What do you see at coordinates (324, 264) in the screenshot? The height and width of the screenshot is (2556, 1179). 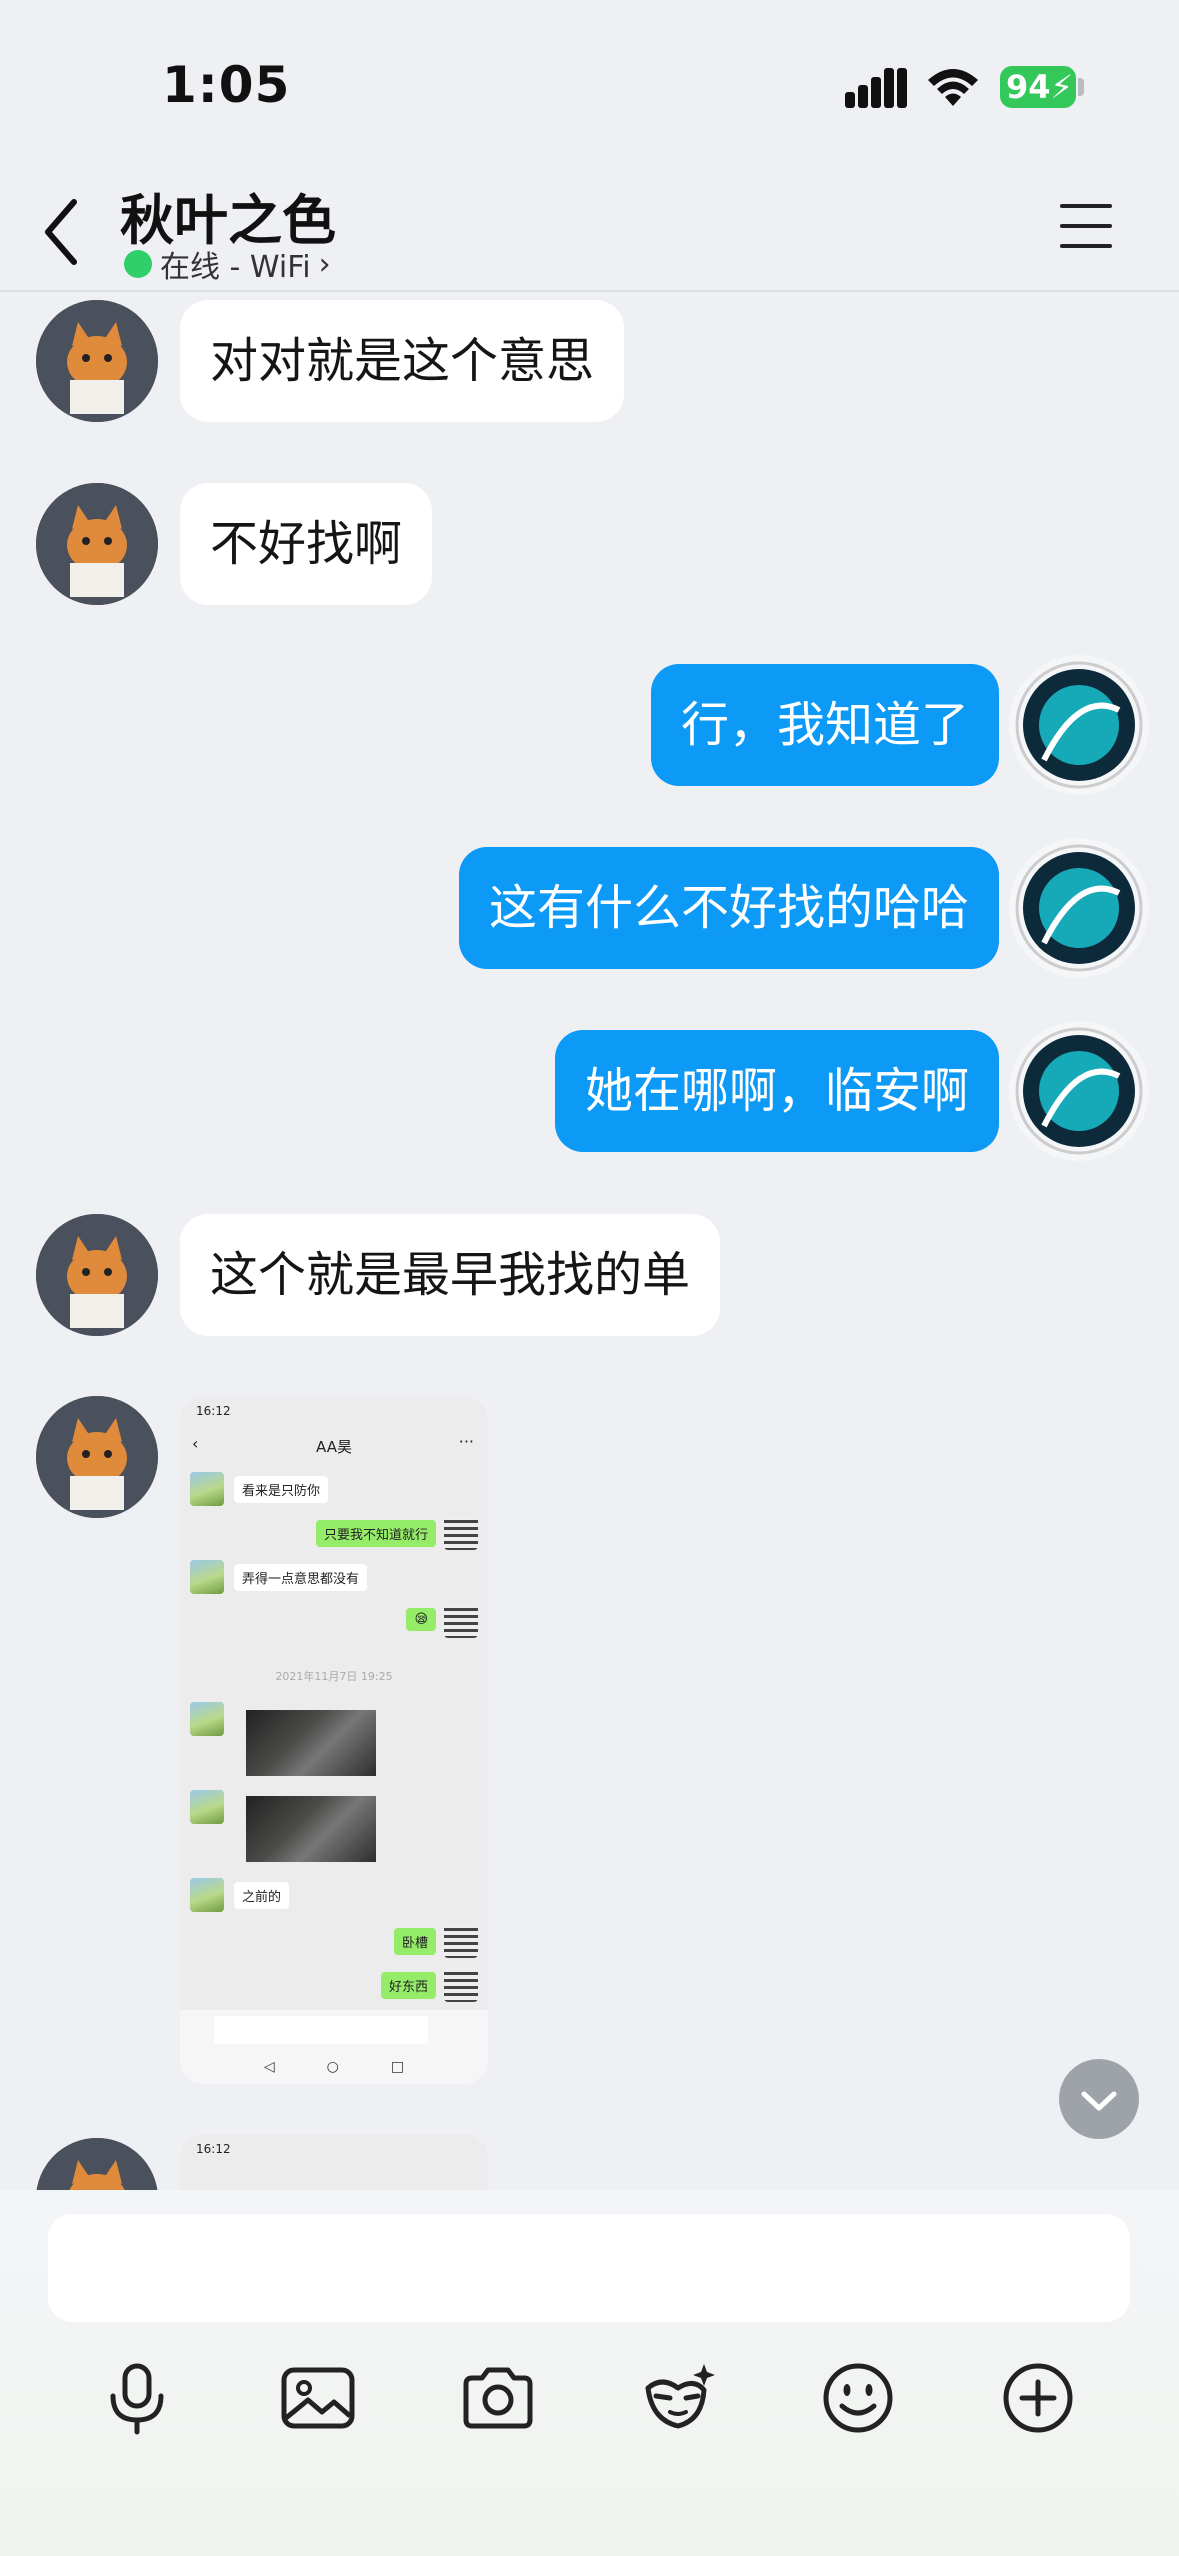 I see `chevron-right-icon: ›` at bounding box center [324, 264].